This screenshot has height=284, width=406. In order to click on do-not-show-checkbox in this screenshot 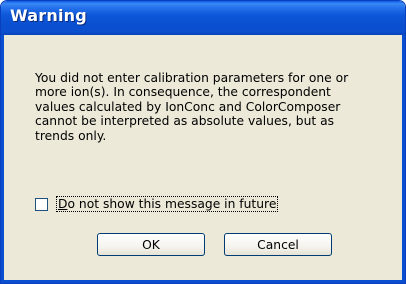, I will do `click(41, 204)`.